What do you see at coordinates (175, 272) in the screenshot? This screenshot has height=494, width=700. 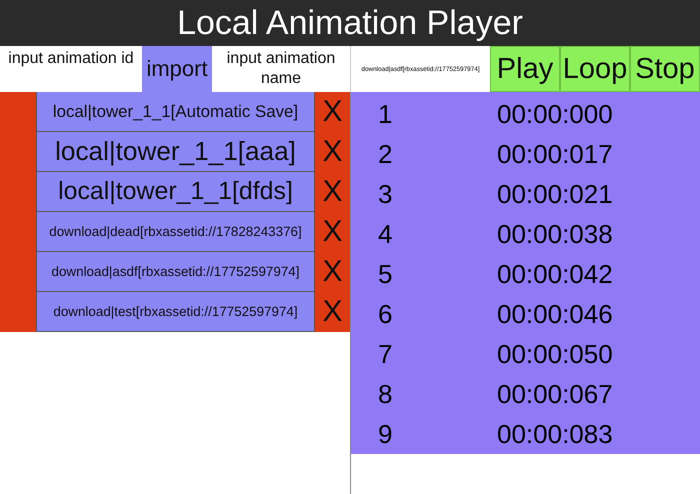 I see `animation-entry: download|asdf[rbxassetid://17752597974]` at bounding box center [175, 272].